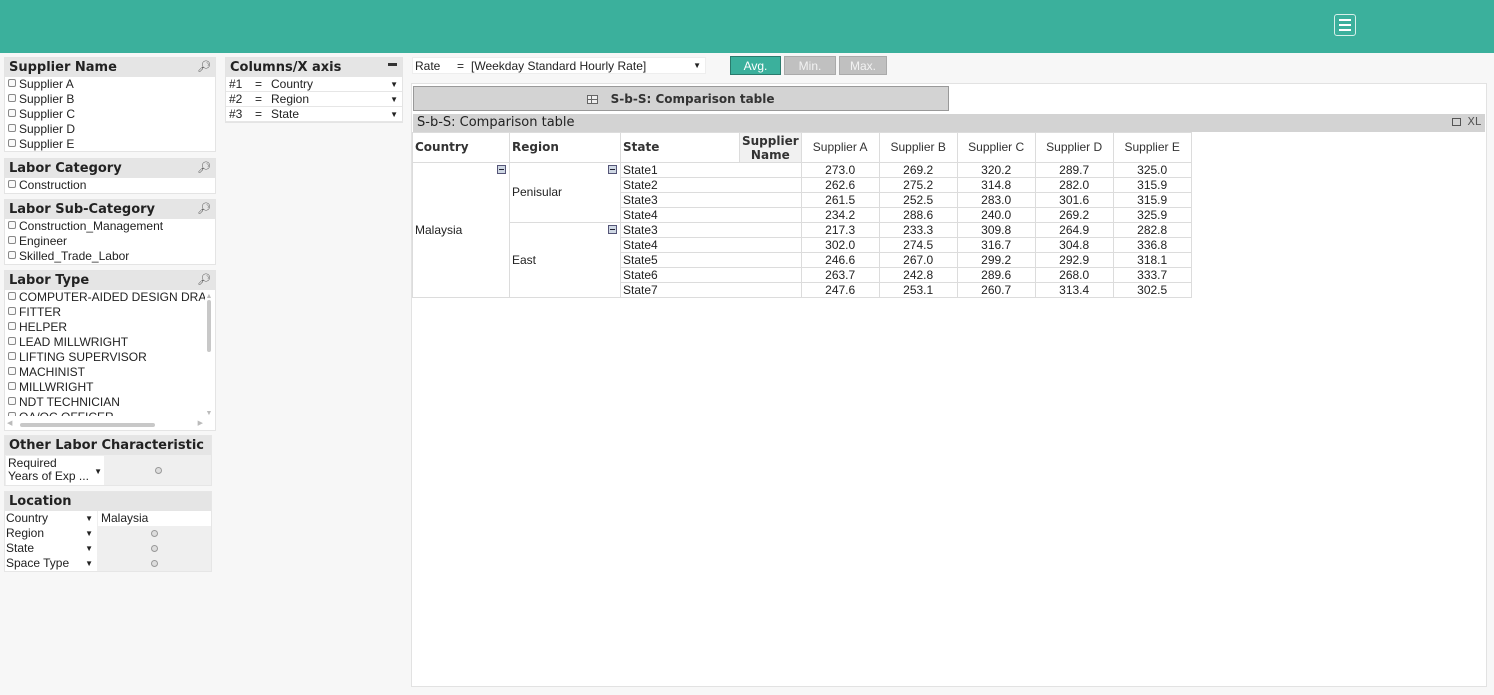 This screenshot has width=1494, height=695. What do you see at coordinates (314, 84) in the screenshot?
I see `column-axis-dropdown: #1 = Country ▼` at bounding box center [314, 84].